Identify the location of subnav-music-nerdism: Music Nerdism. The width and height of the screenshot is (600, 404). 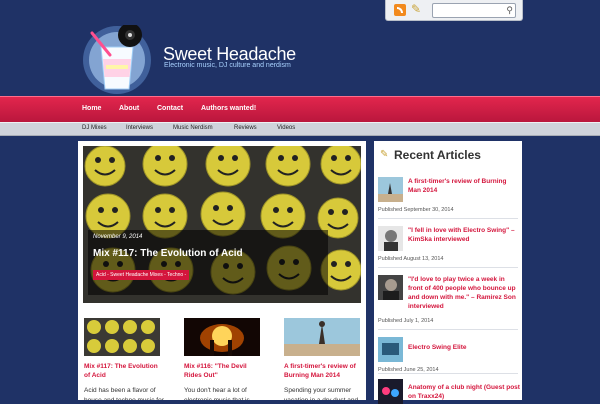
(193, 128).